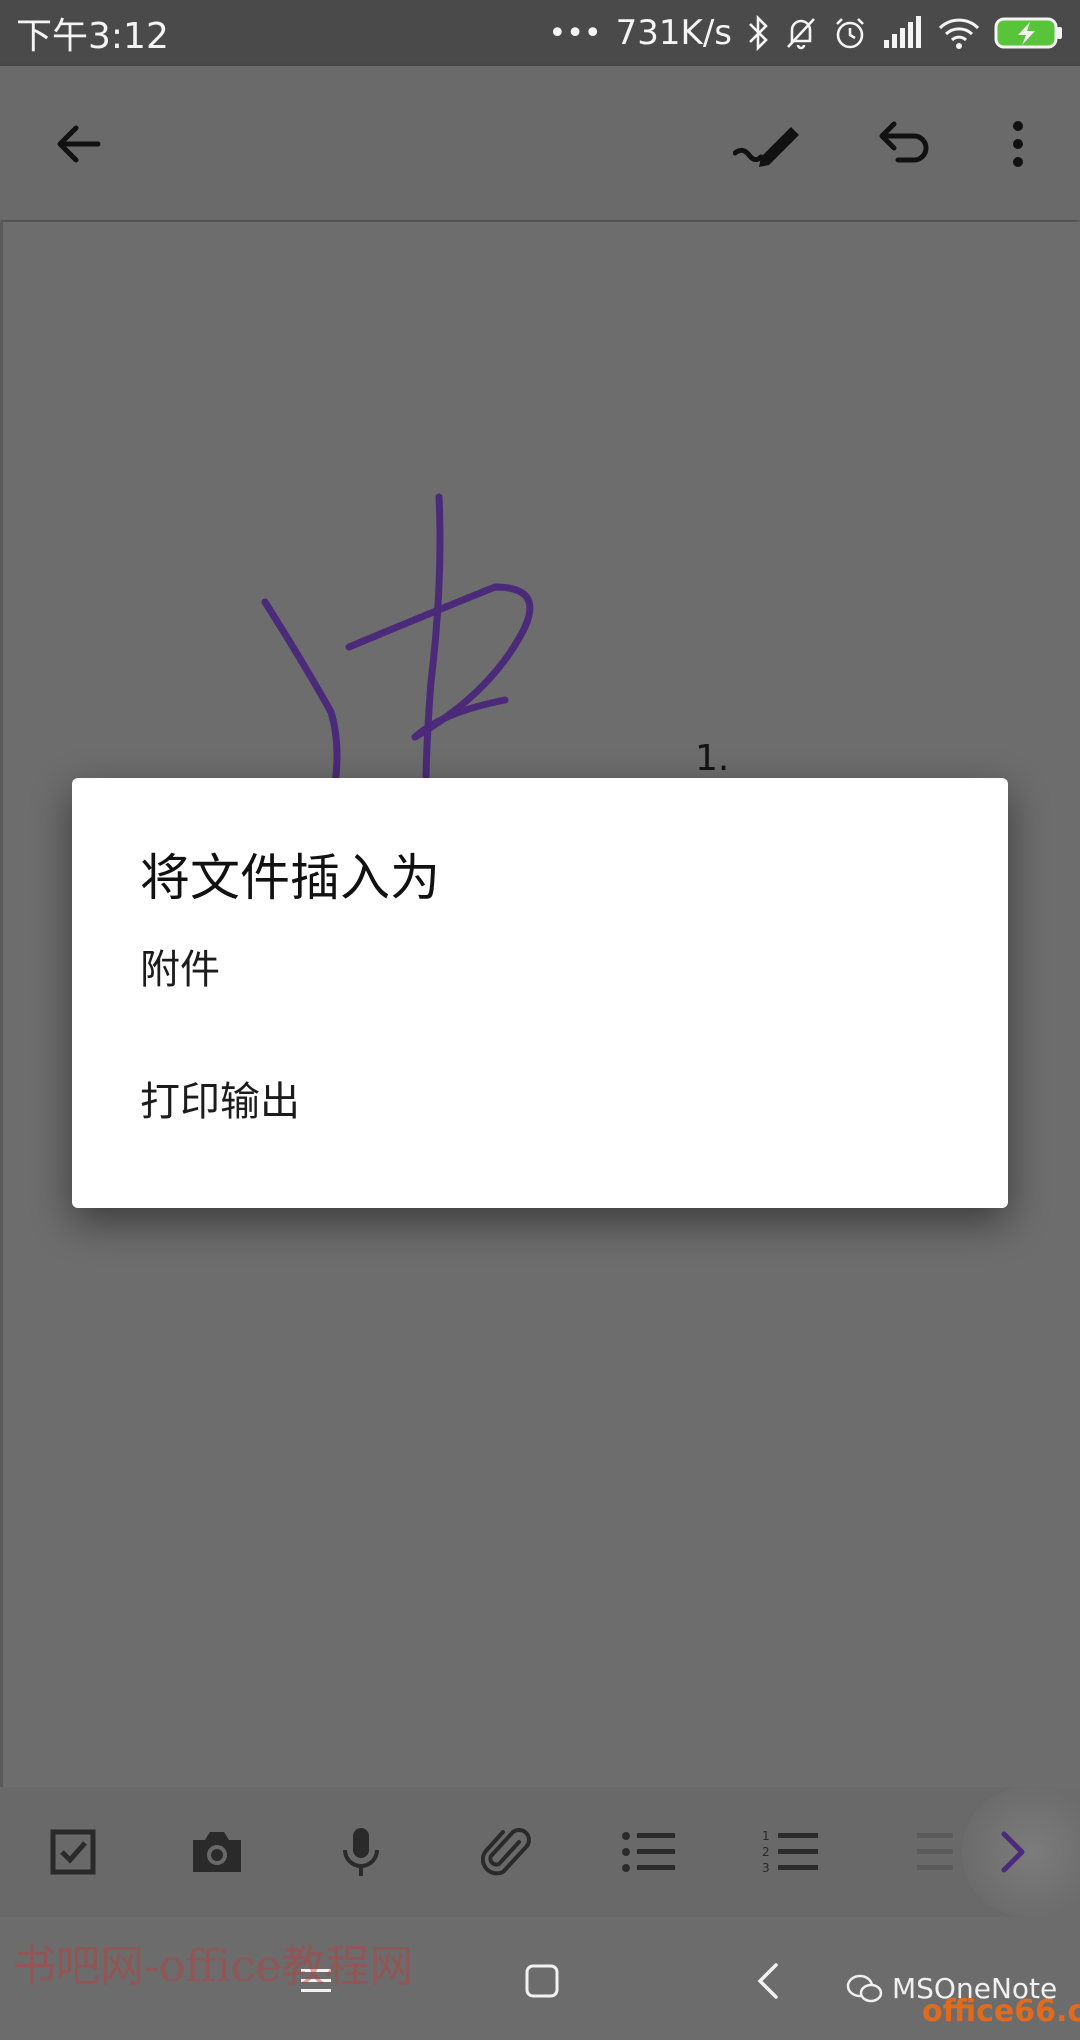 This screenshot has width=1080, height=2040. I want to click on signal-icon, so click(903, 33).